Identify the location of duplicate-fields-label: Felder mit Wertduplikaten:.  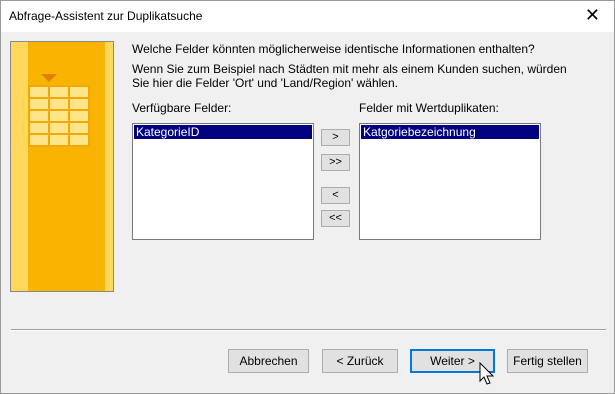
(429, 108).